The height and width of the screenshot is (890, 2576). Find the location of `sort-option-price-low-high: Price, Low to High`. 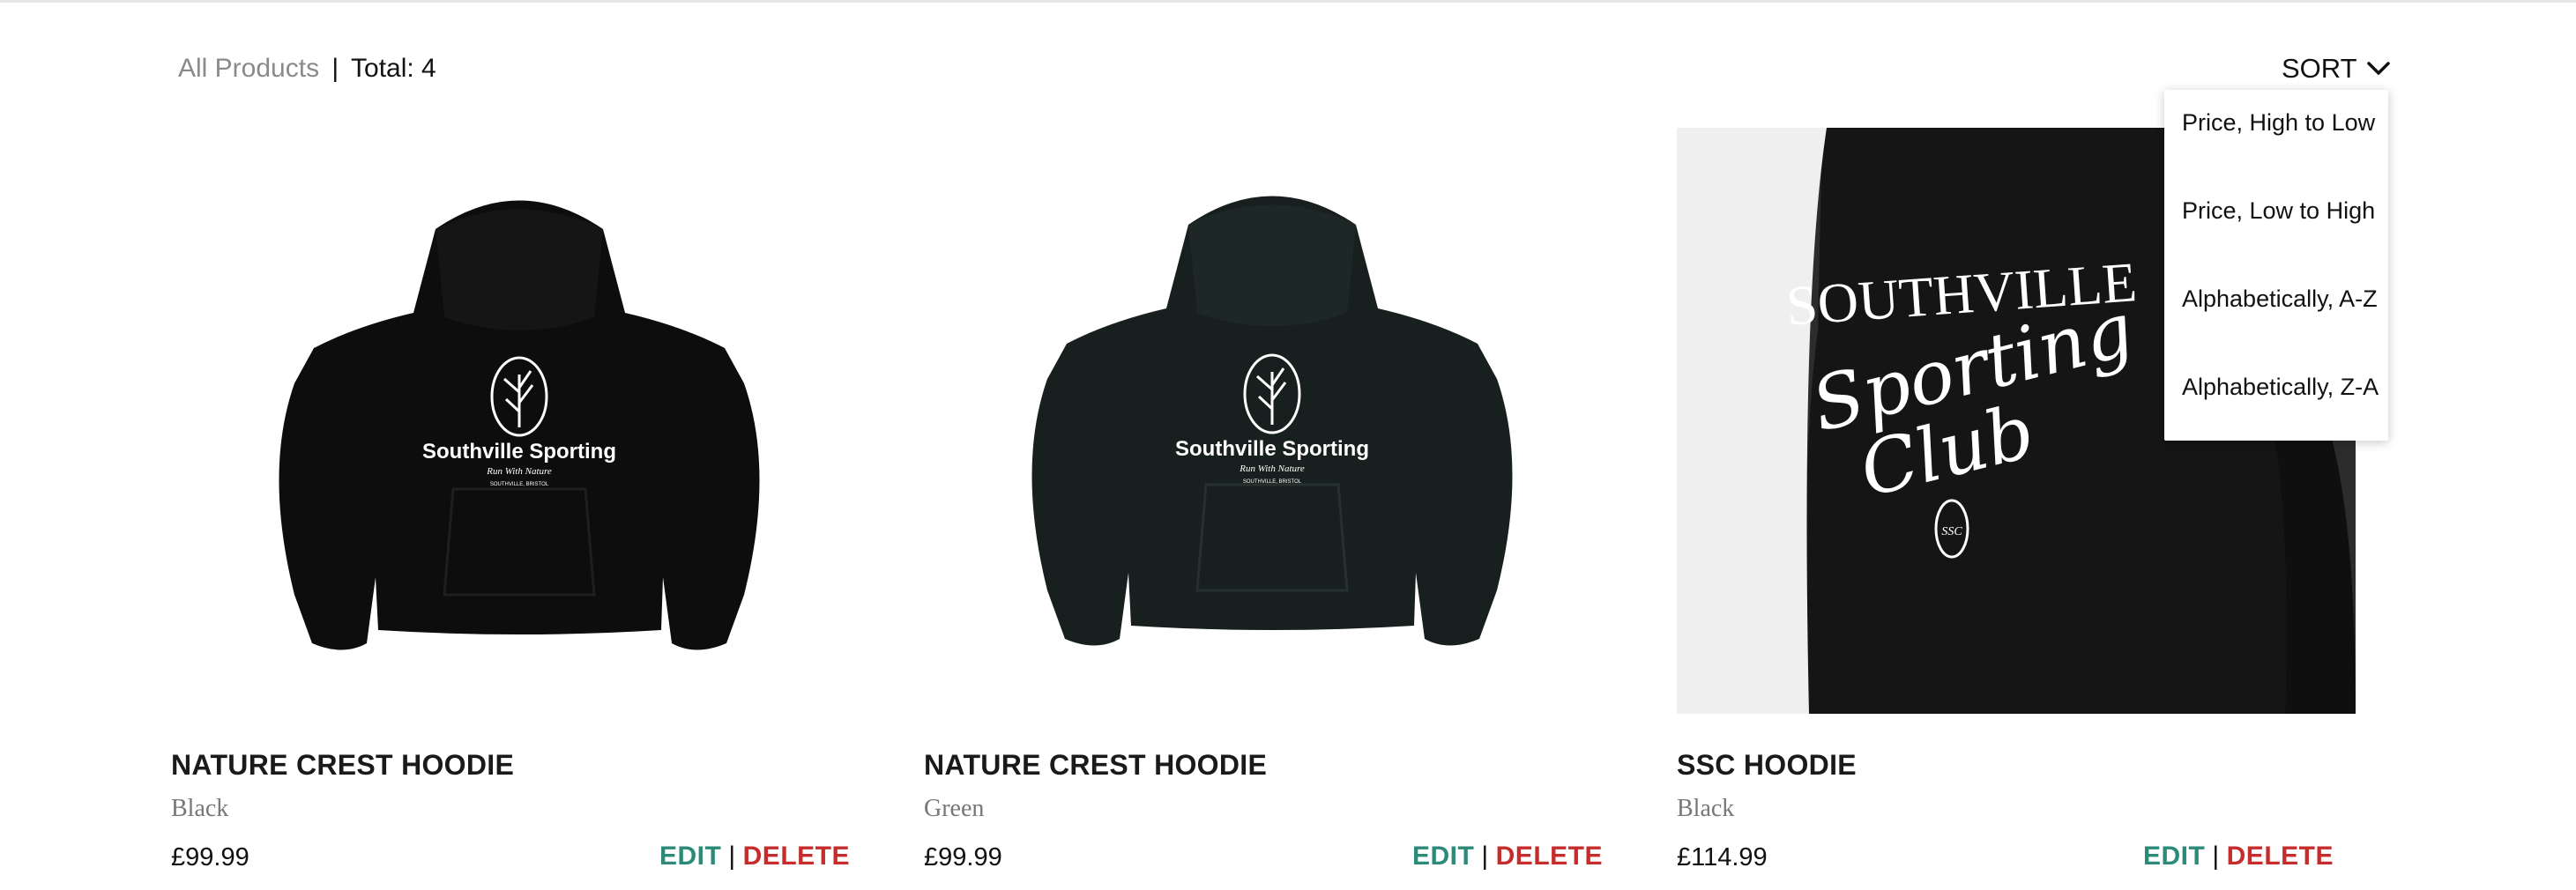

sort-option-price-low-high: Price, Low to High is located at coordinates (2279, 211).